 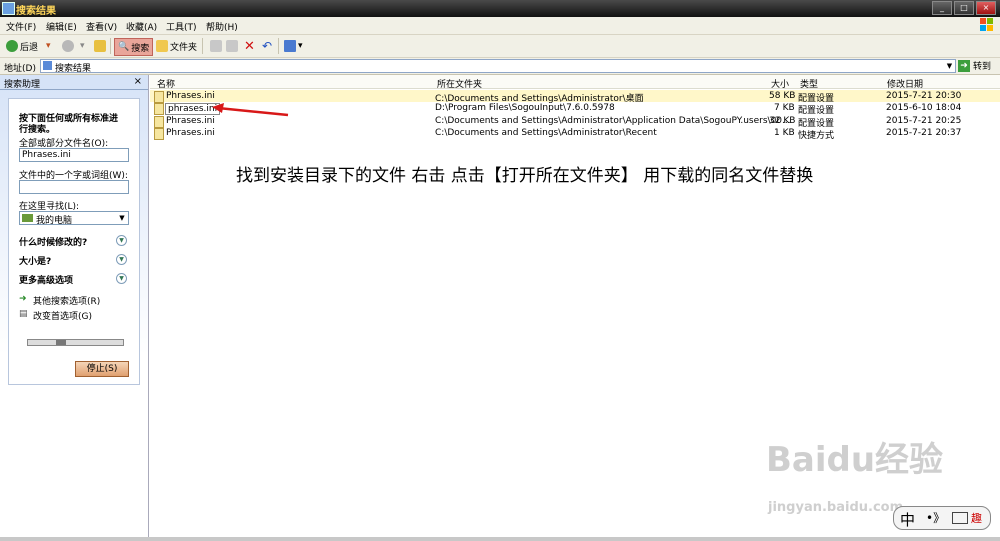 I want to click on copy-to-button, so click(x=232, y=46).